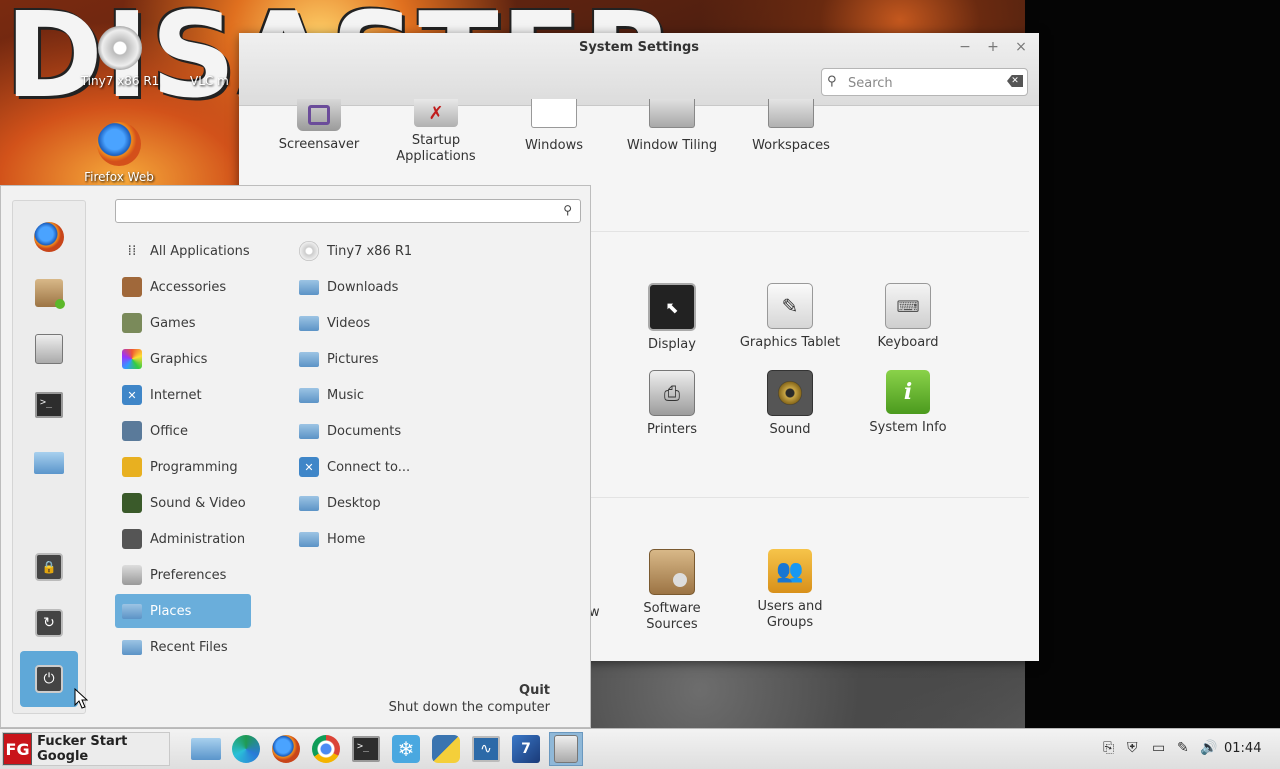  What do you see at coordinates (119, 144) in the screenshot?
I see `firefox-icon` at bounding box center [119, 144].